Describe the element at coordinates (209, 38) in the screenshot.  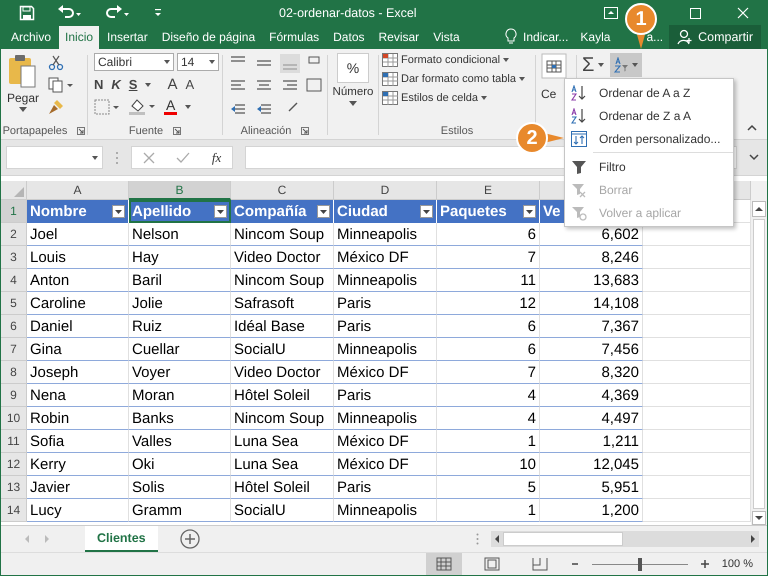
I see `ribbon-tab: Diseño de página` at that location.